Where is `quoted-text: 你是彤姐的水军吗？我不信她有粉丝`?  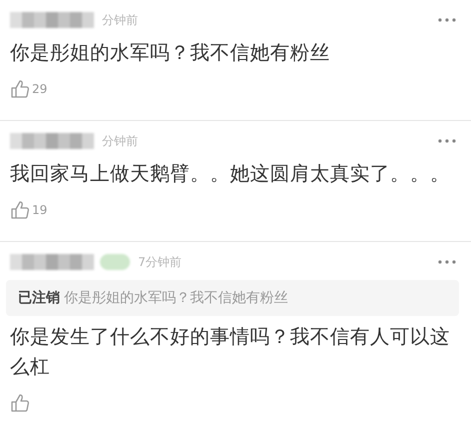 quoted-text: 你是彤姐的水军吗？我不信她有粉丝 is located at coordinates (176, 298).